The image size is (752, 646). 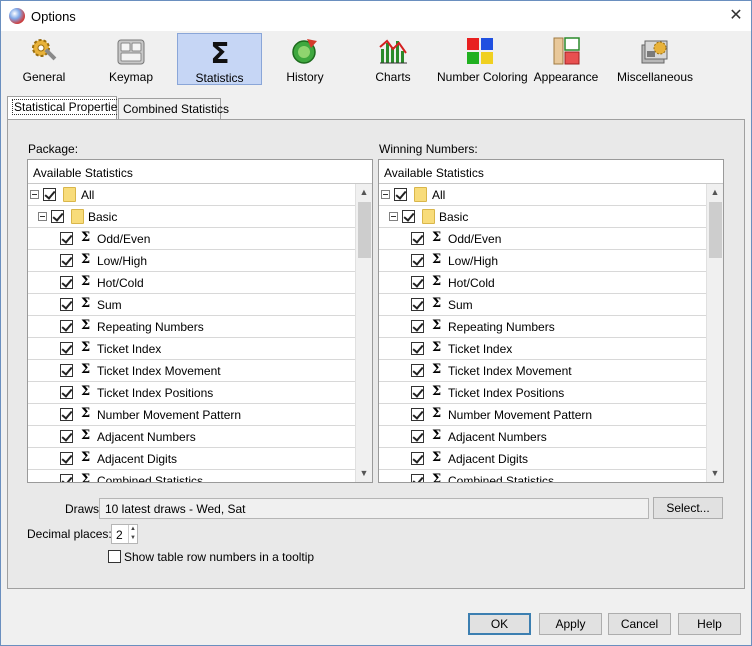 I want to click on toolbar-history: History, so click(x=305, y=59).